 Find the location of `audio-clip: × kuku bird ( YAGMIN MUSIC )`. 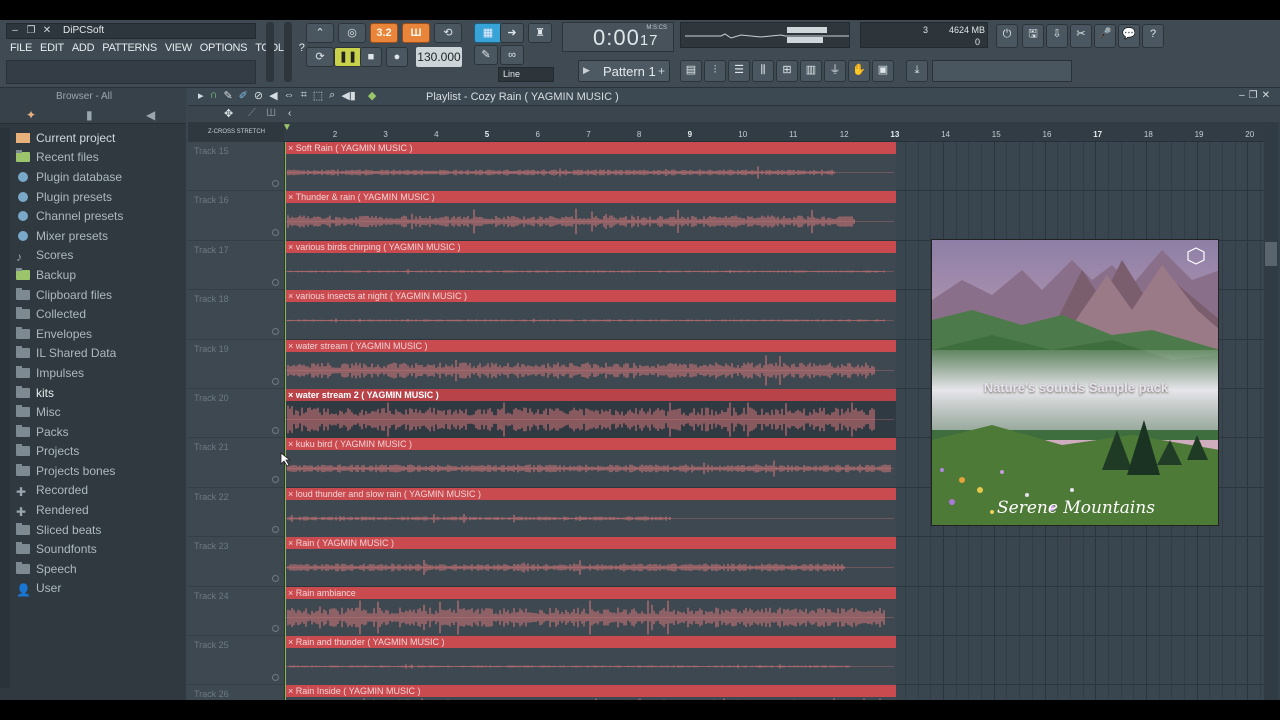

audio-clip: × kuku bird ( YAGMIN MUSIC ) is located at coordinates (591, 463).